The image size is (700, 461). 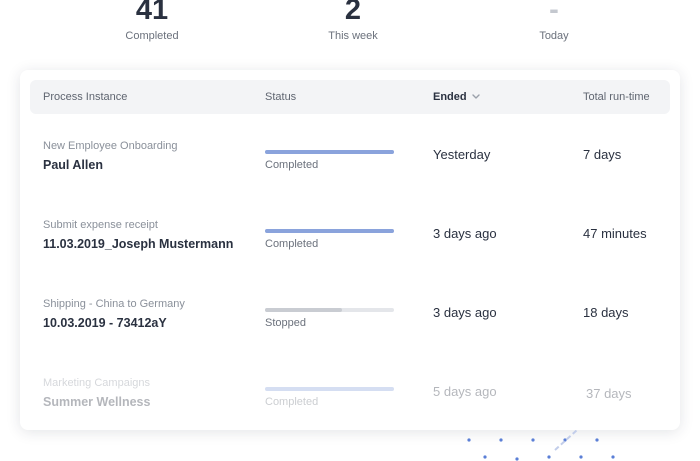 I want to click on process-category: New Employee Onboarding, so click(x=110, y=146).